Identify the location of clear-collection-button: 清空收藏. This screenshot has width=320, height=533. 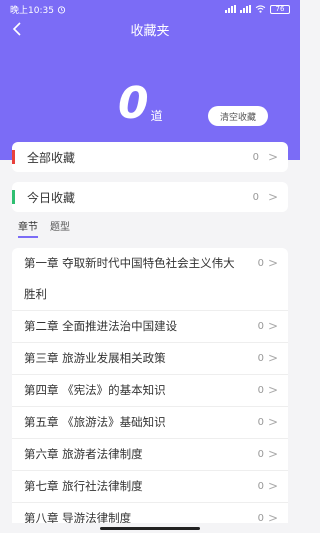
(238, 116).